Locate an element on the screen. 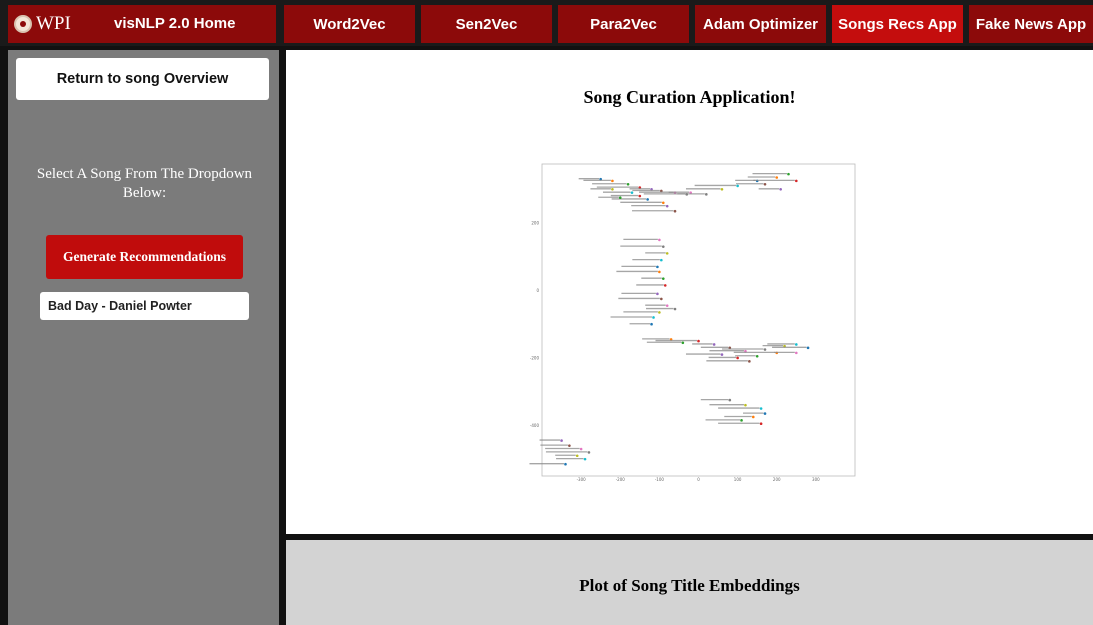 The width and height of the screenshot is (1093, 625). y-tick-label: -200 is located at coordinates (535, 357).